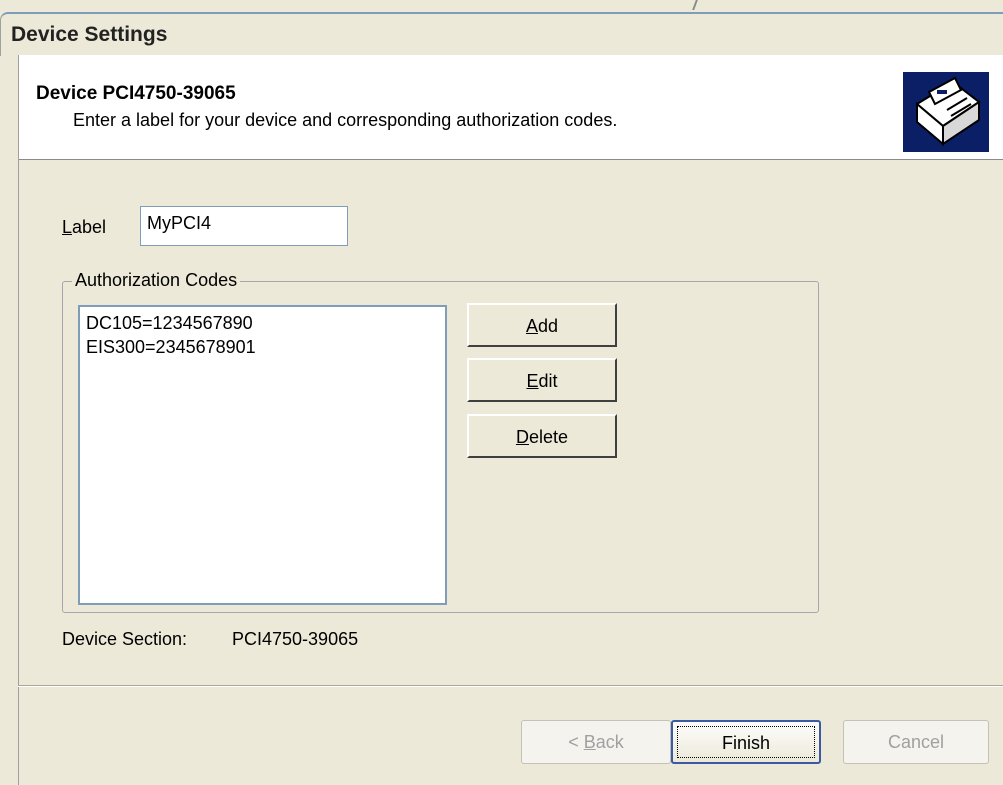 The image size is (1003, 785). I want to click on header-title: Device PCI4750-39065, so click(136, 93).